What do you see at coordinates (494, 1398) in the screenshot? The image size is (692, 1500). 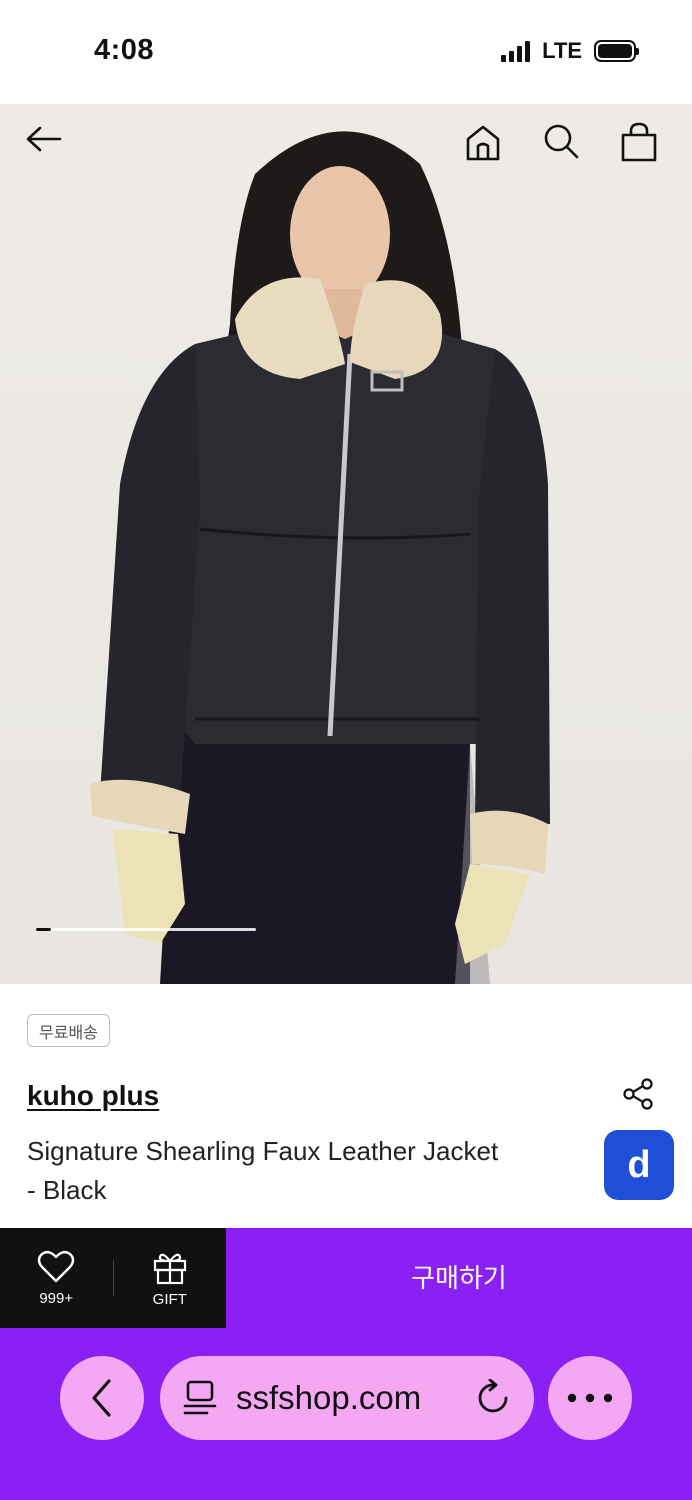 I see `reload-icon` at bounding box center [494, 1398].